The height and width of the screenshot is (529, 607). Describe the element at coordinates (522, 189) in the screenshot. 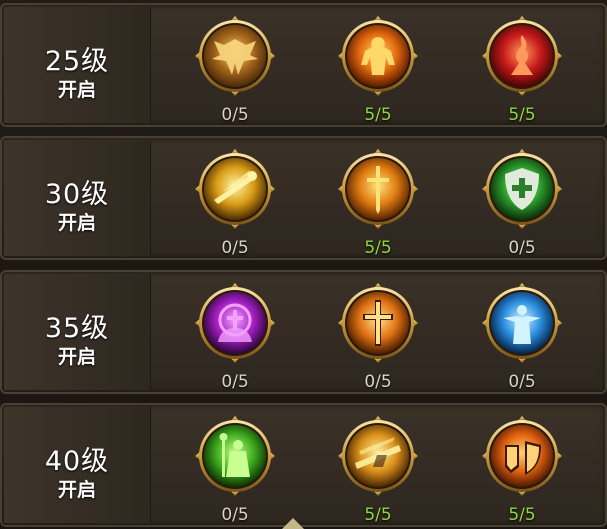

I see `green-shield-icon` at that location.